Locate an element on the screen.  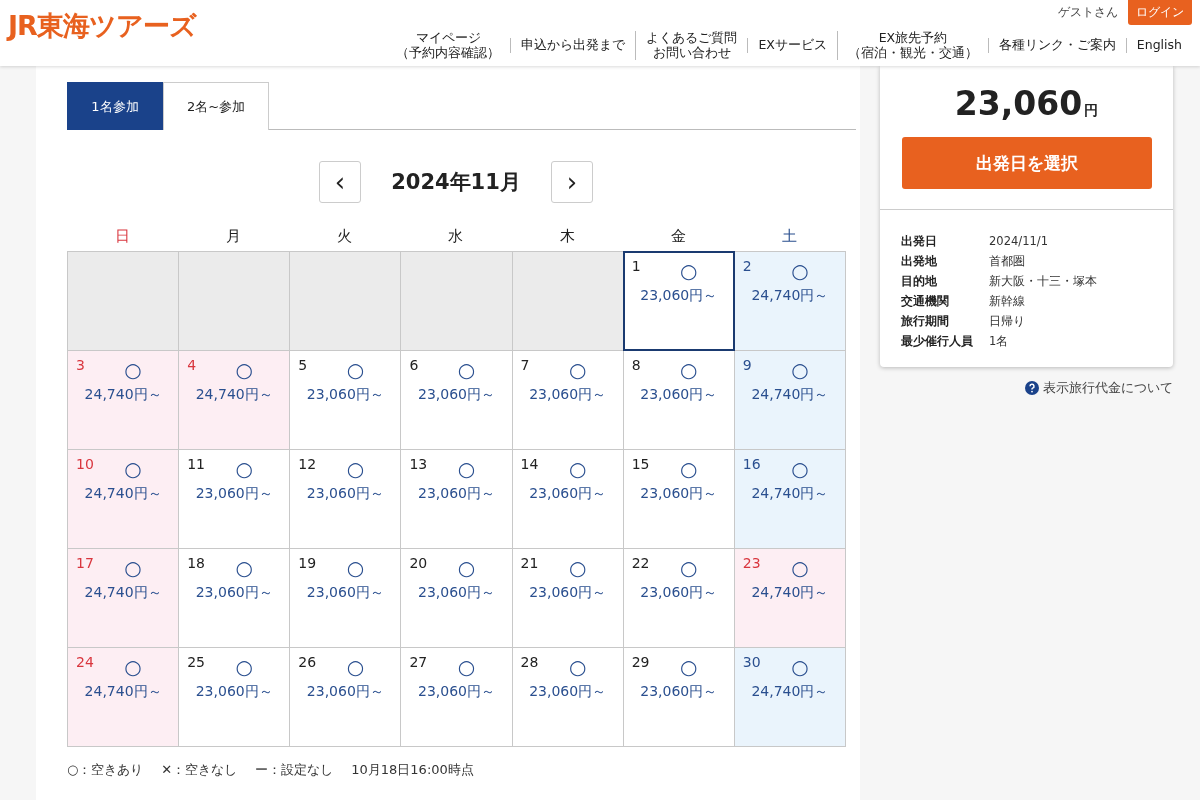
tab: 2名~参加 is located at coordinates (216, 106).